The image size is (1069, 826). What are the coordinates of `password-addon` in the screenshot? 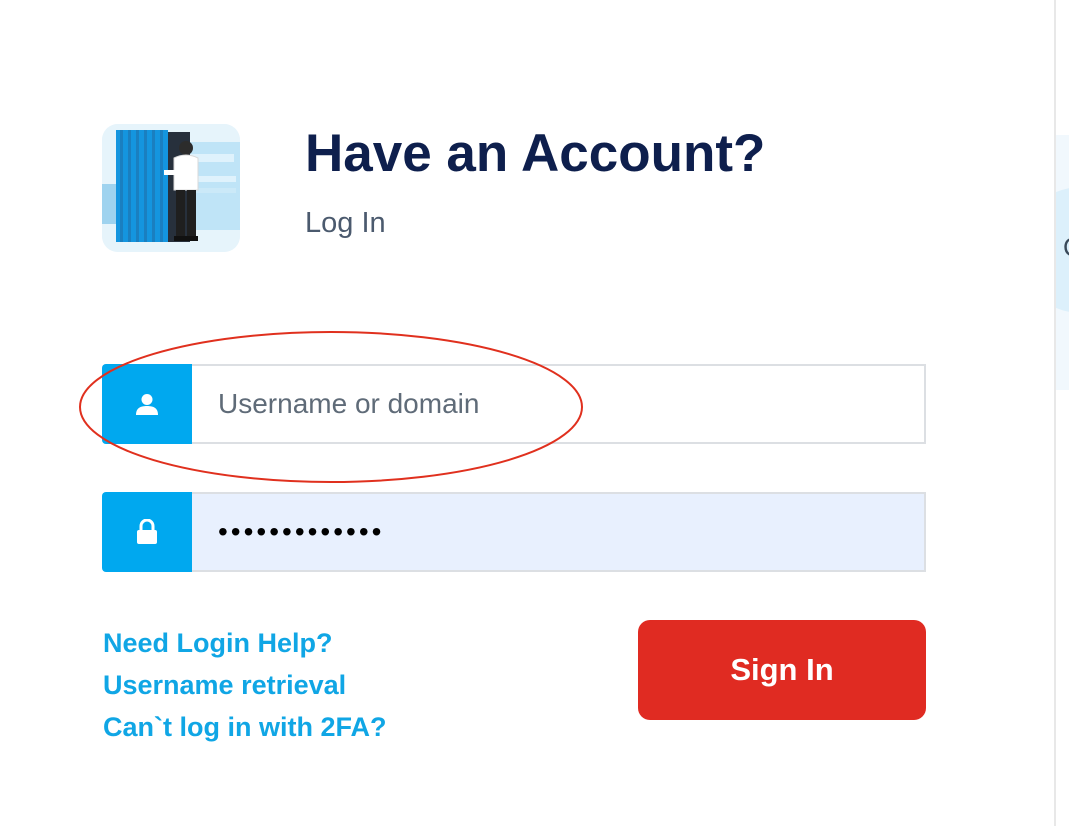 It's located at (147, 532).